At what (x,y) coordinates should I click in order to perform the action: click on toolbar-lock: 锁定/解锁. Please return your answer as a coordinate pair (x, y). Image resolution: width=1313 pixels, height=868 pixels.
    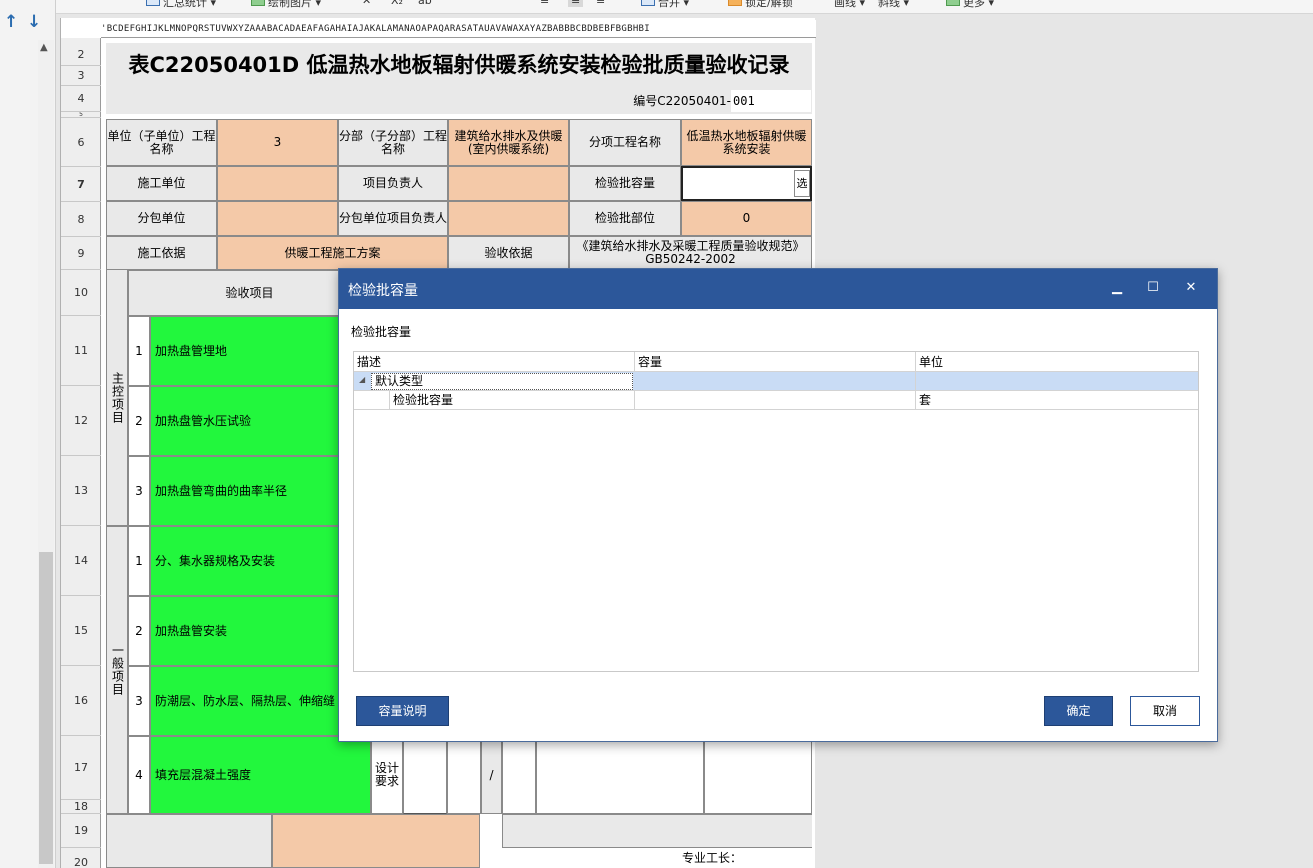
    Looking at the image, I should click on (760, 5).